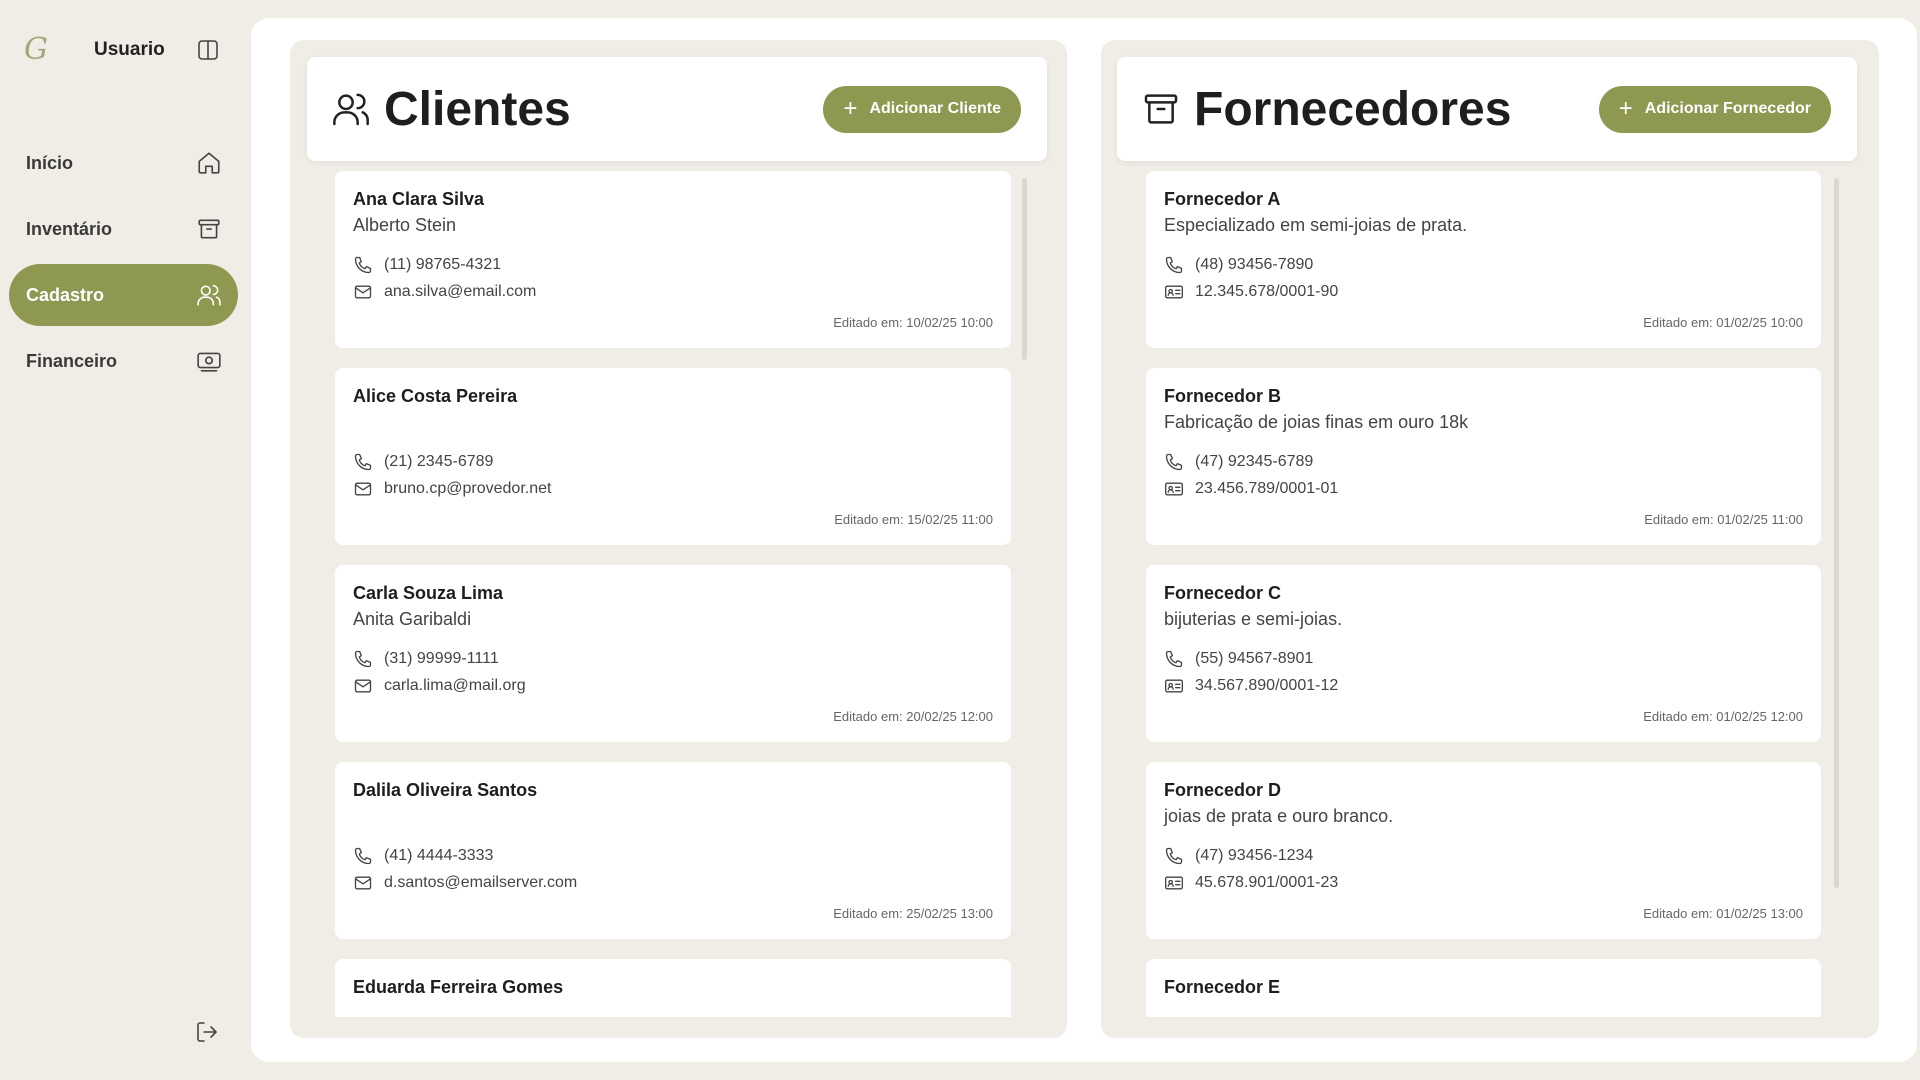 The height and width of the screenshot is (1080, 1920). Describe the element at coordinates (36, 49) in the screenshot. I see `brand-logo: G` at that location.